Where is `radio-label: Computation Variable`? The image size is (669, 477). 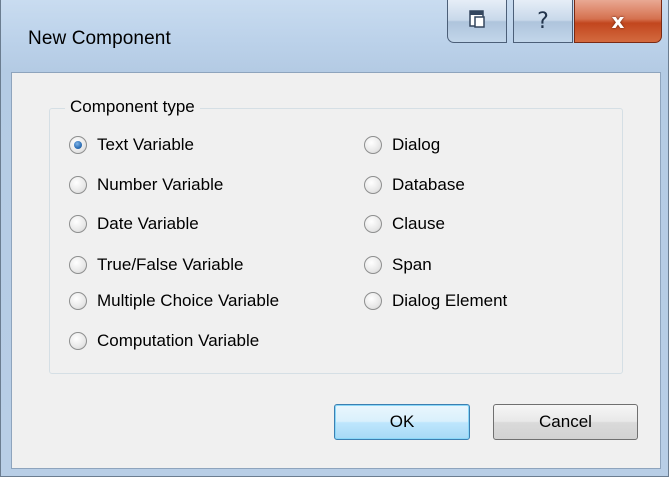
radio-label: Computation Variable is located at coordinates (178, 340).